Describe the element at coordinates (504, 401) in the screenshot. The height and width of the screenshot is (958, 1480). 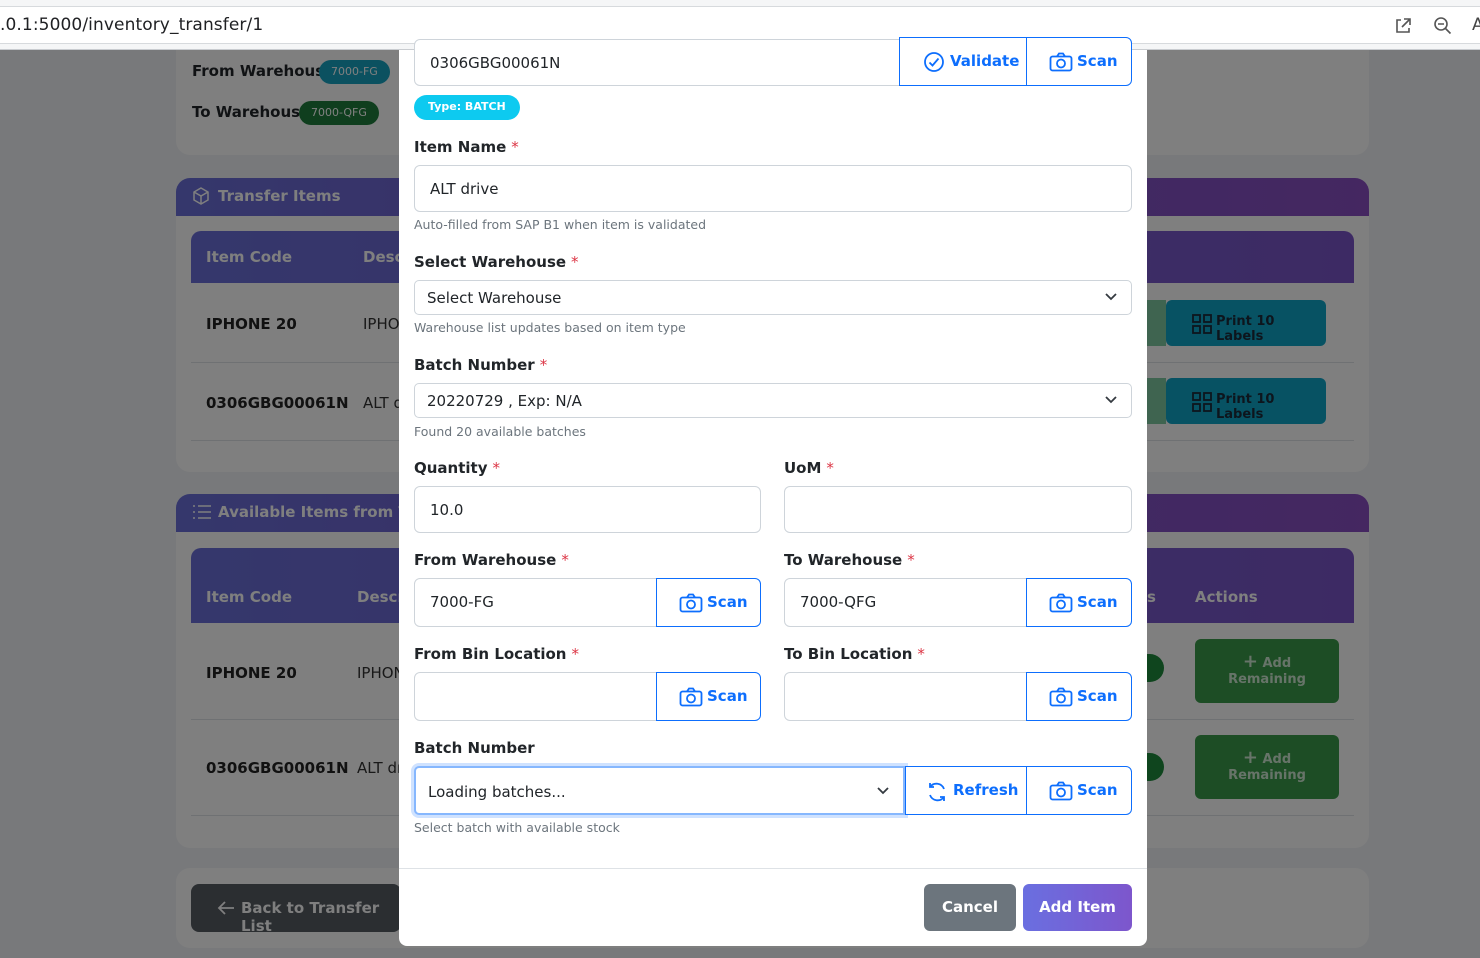
I see `batch-number-value: 20220729 , Exp: N/A` at that location.